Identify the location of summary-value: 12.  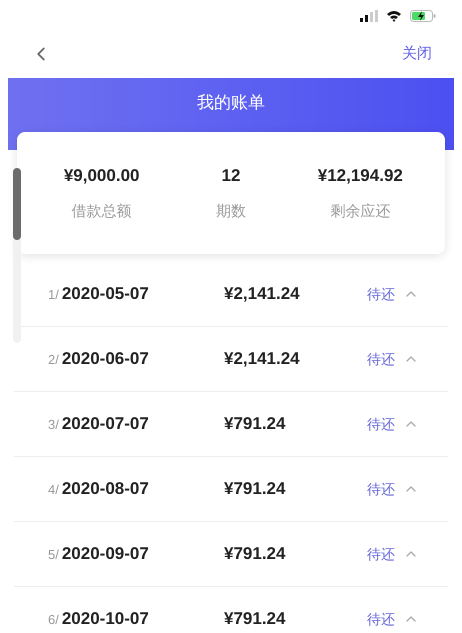
(231, 176).